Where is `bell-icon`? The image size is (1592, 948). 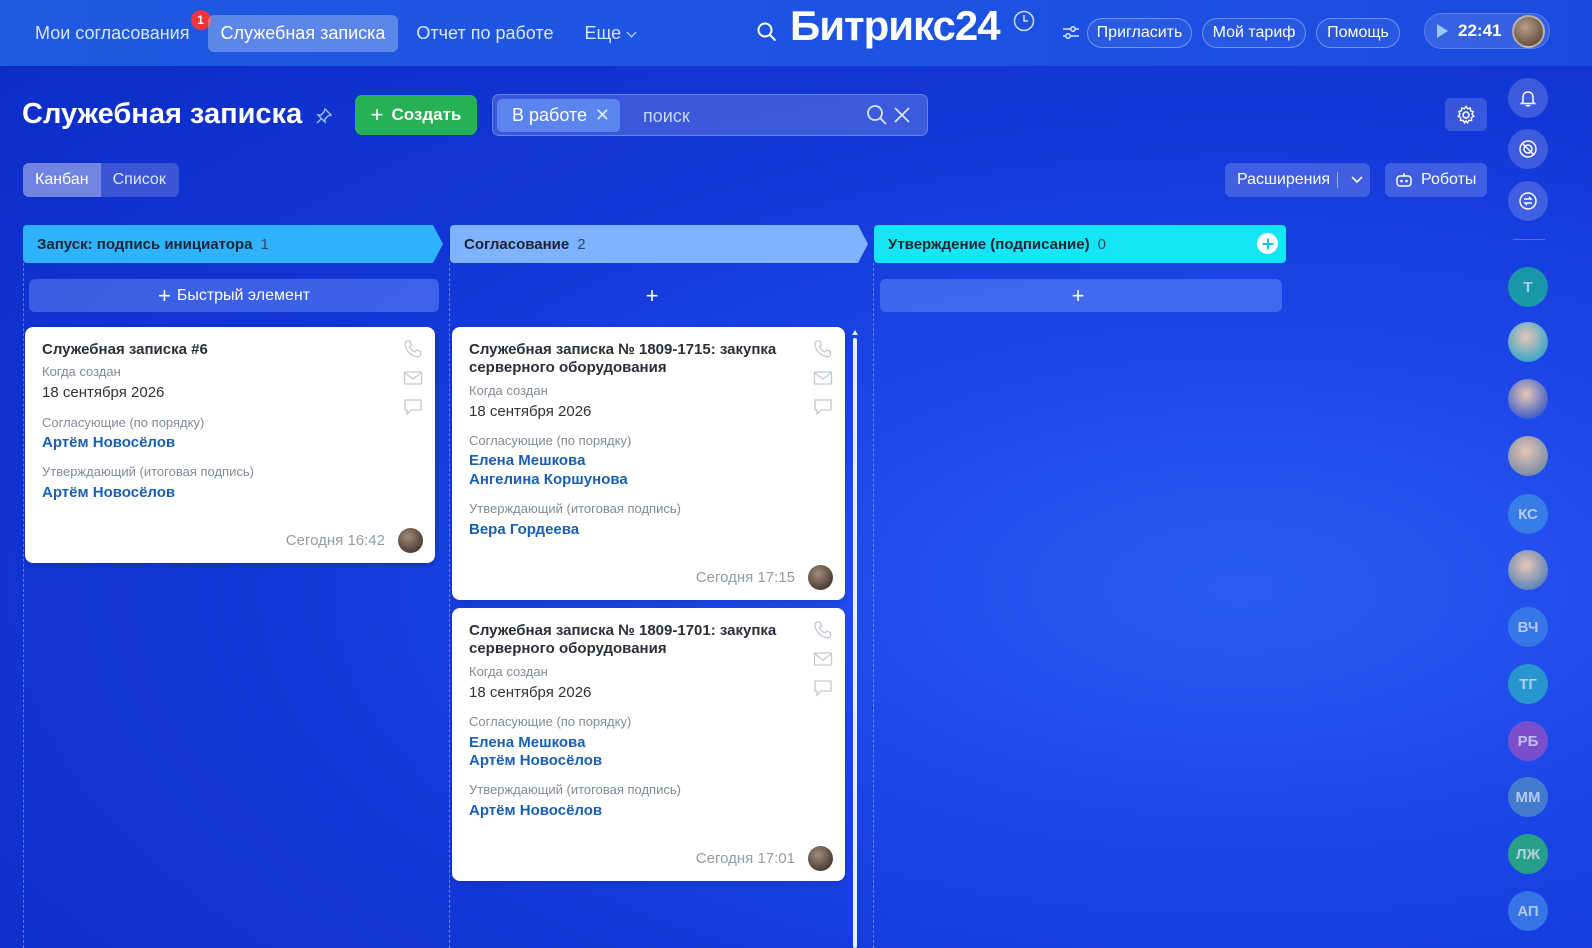
bell-icon is located at coordinates (1528, 99).